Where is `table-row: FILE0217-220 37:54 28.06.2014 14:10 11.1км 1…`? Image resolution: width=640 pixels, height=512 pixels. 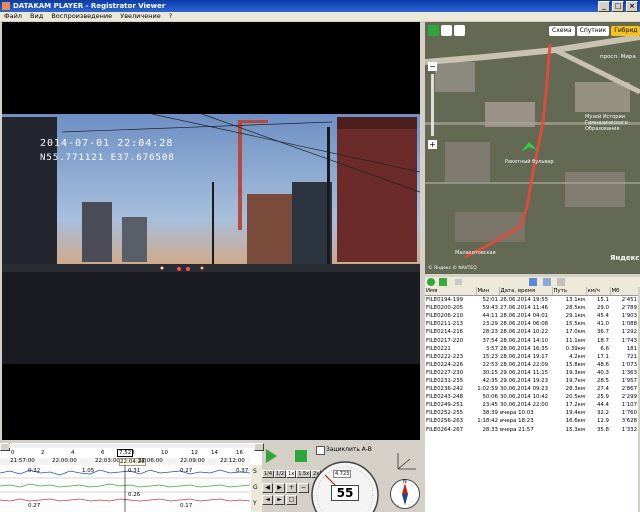
table-row: FILE0217-220 37:54 28.06.2014 14:10 11.1км 1… is located at coordinates (531, 340).